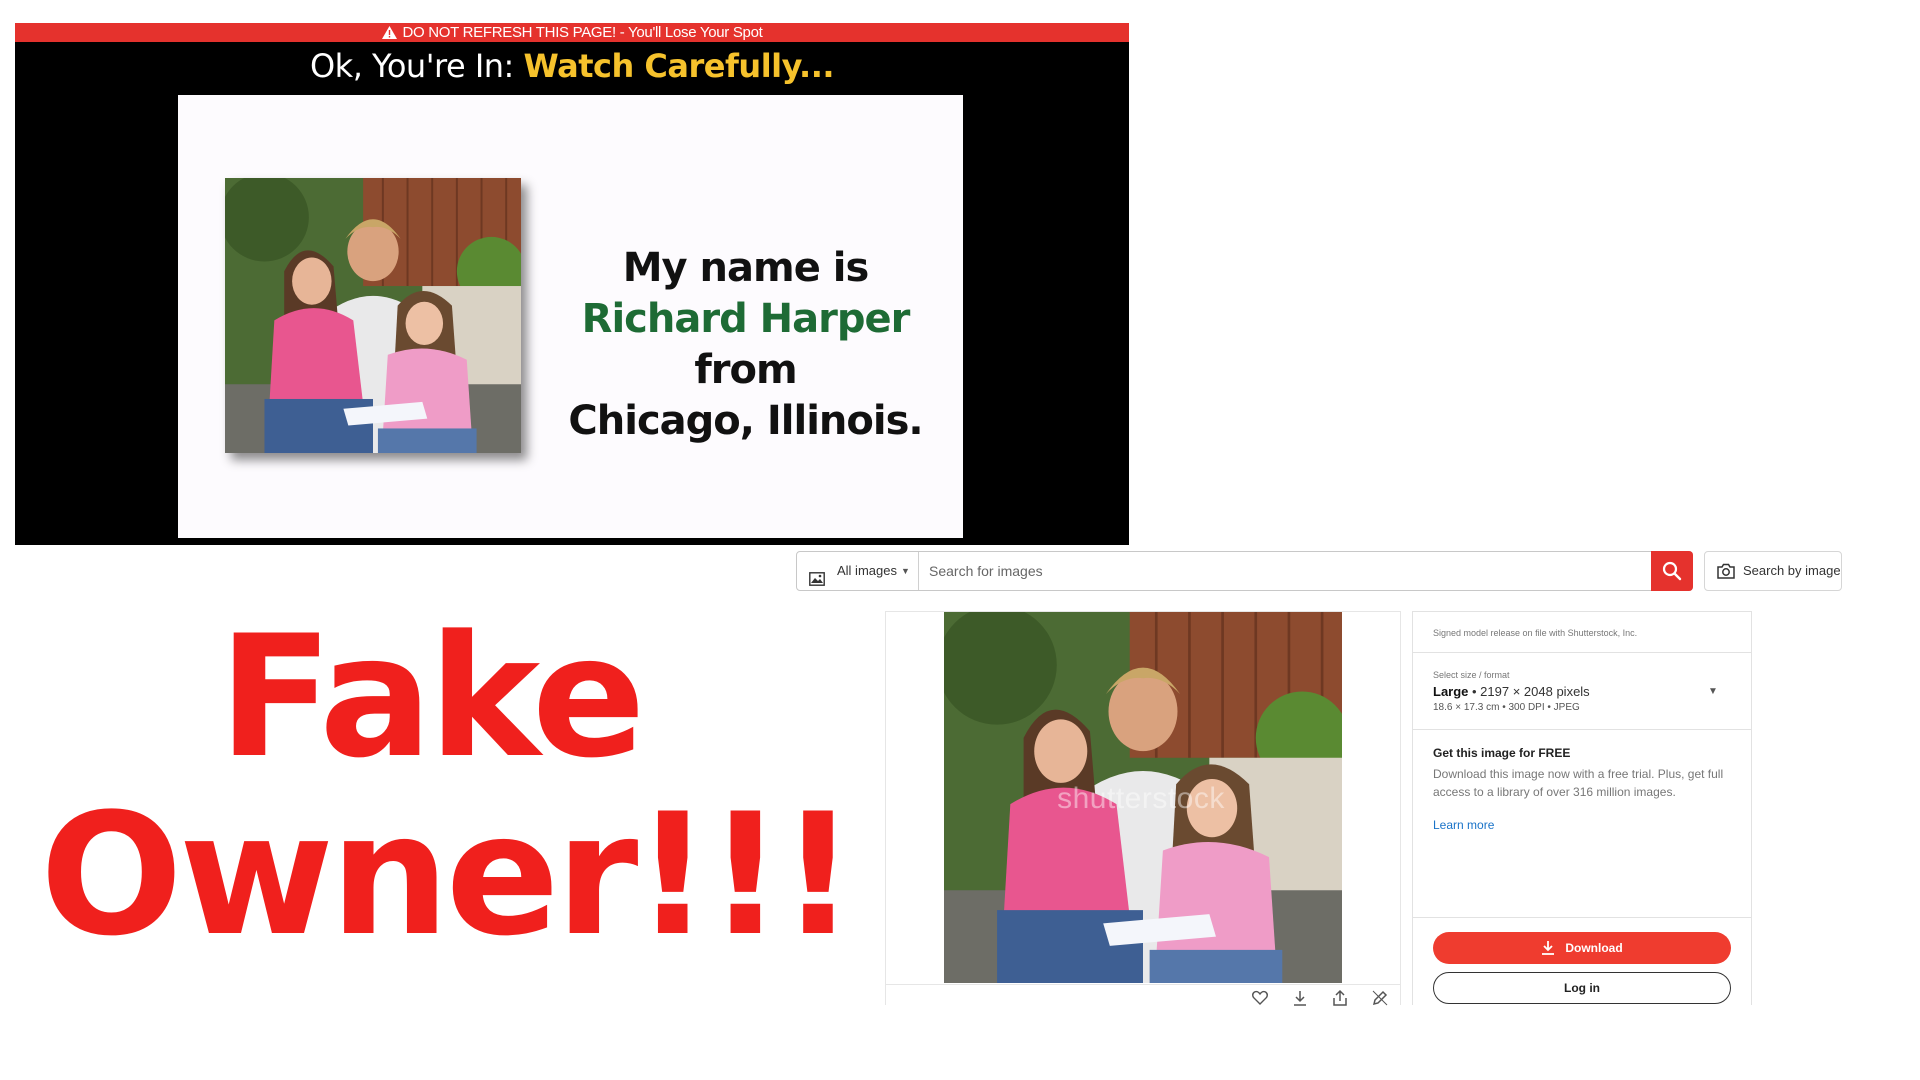 The width and height of the screenshot is (1920, 1080). I want to click on callout-line-2: Owner!!!, so click(448, 875).